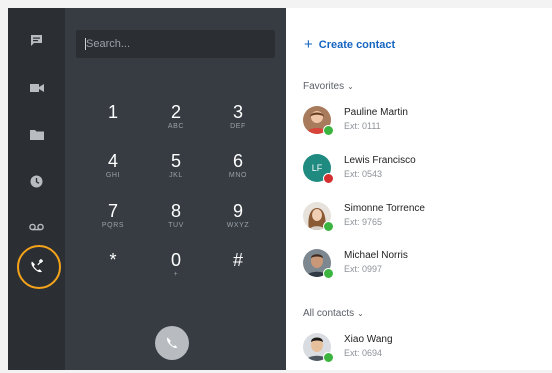 The height and width of the screenshot is (373, 552). What do you see at coordinates (376, 112) in the screenshot?
I see `contact-name: Pauline Martin` at bounding box center [376, 112].